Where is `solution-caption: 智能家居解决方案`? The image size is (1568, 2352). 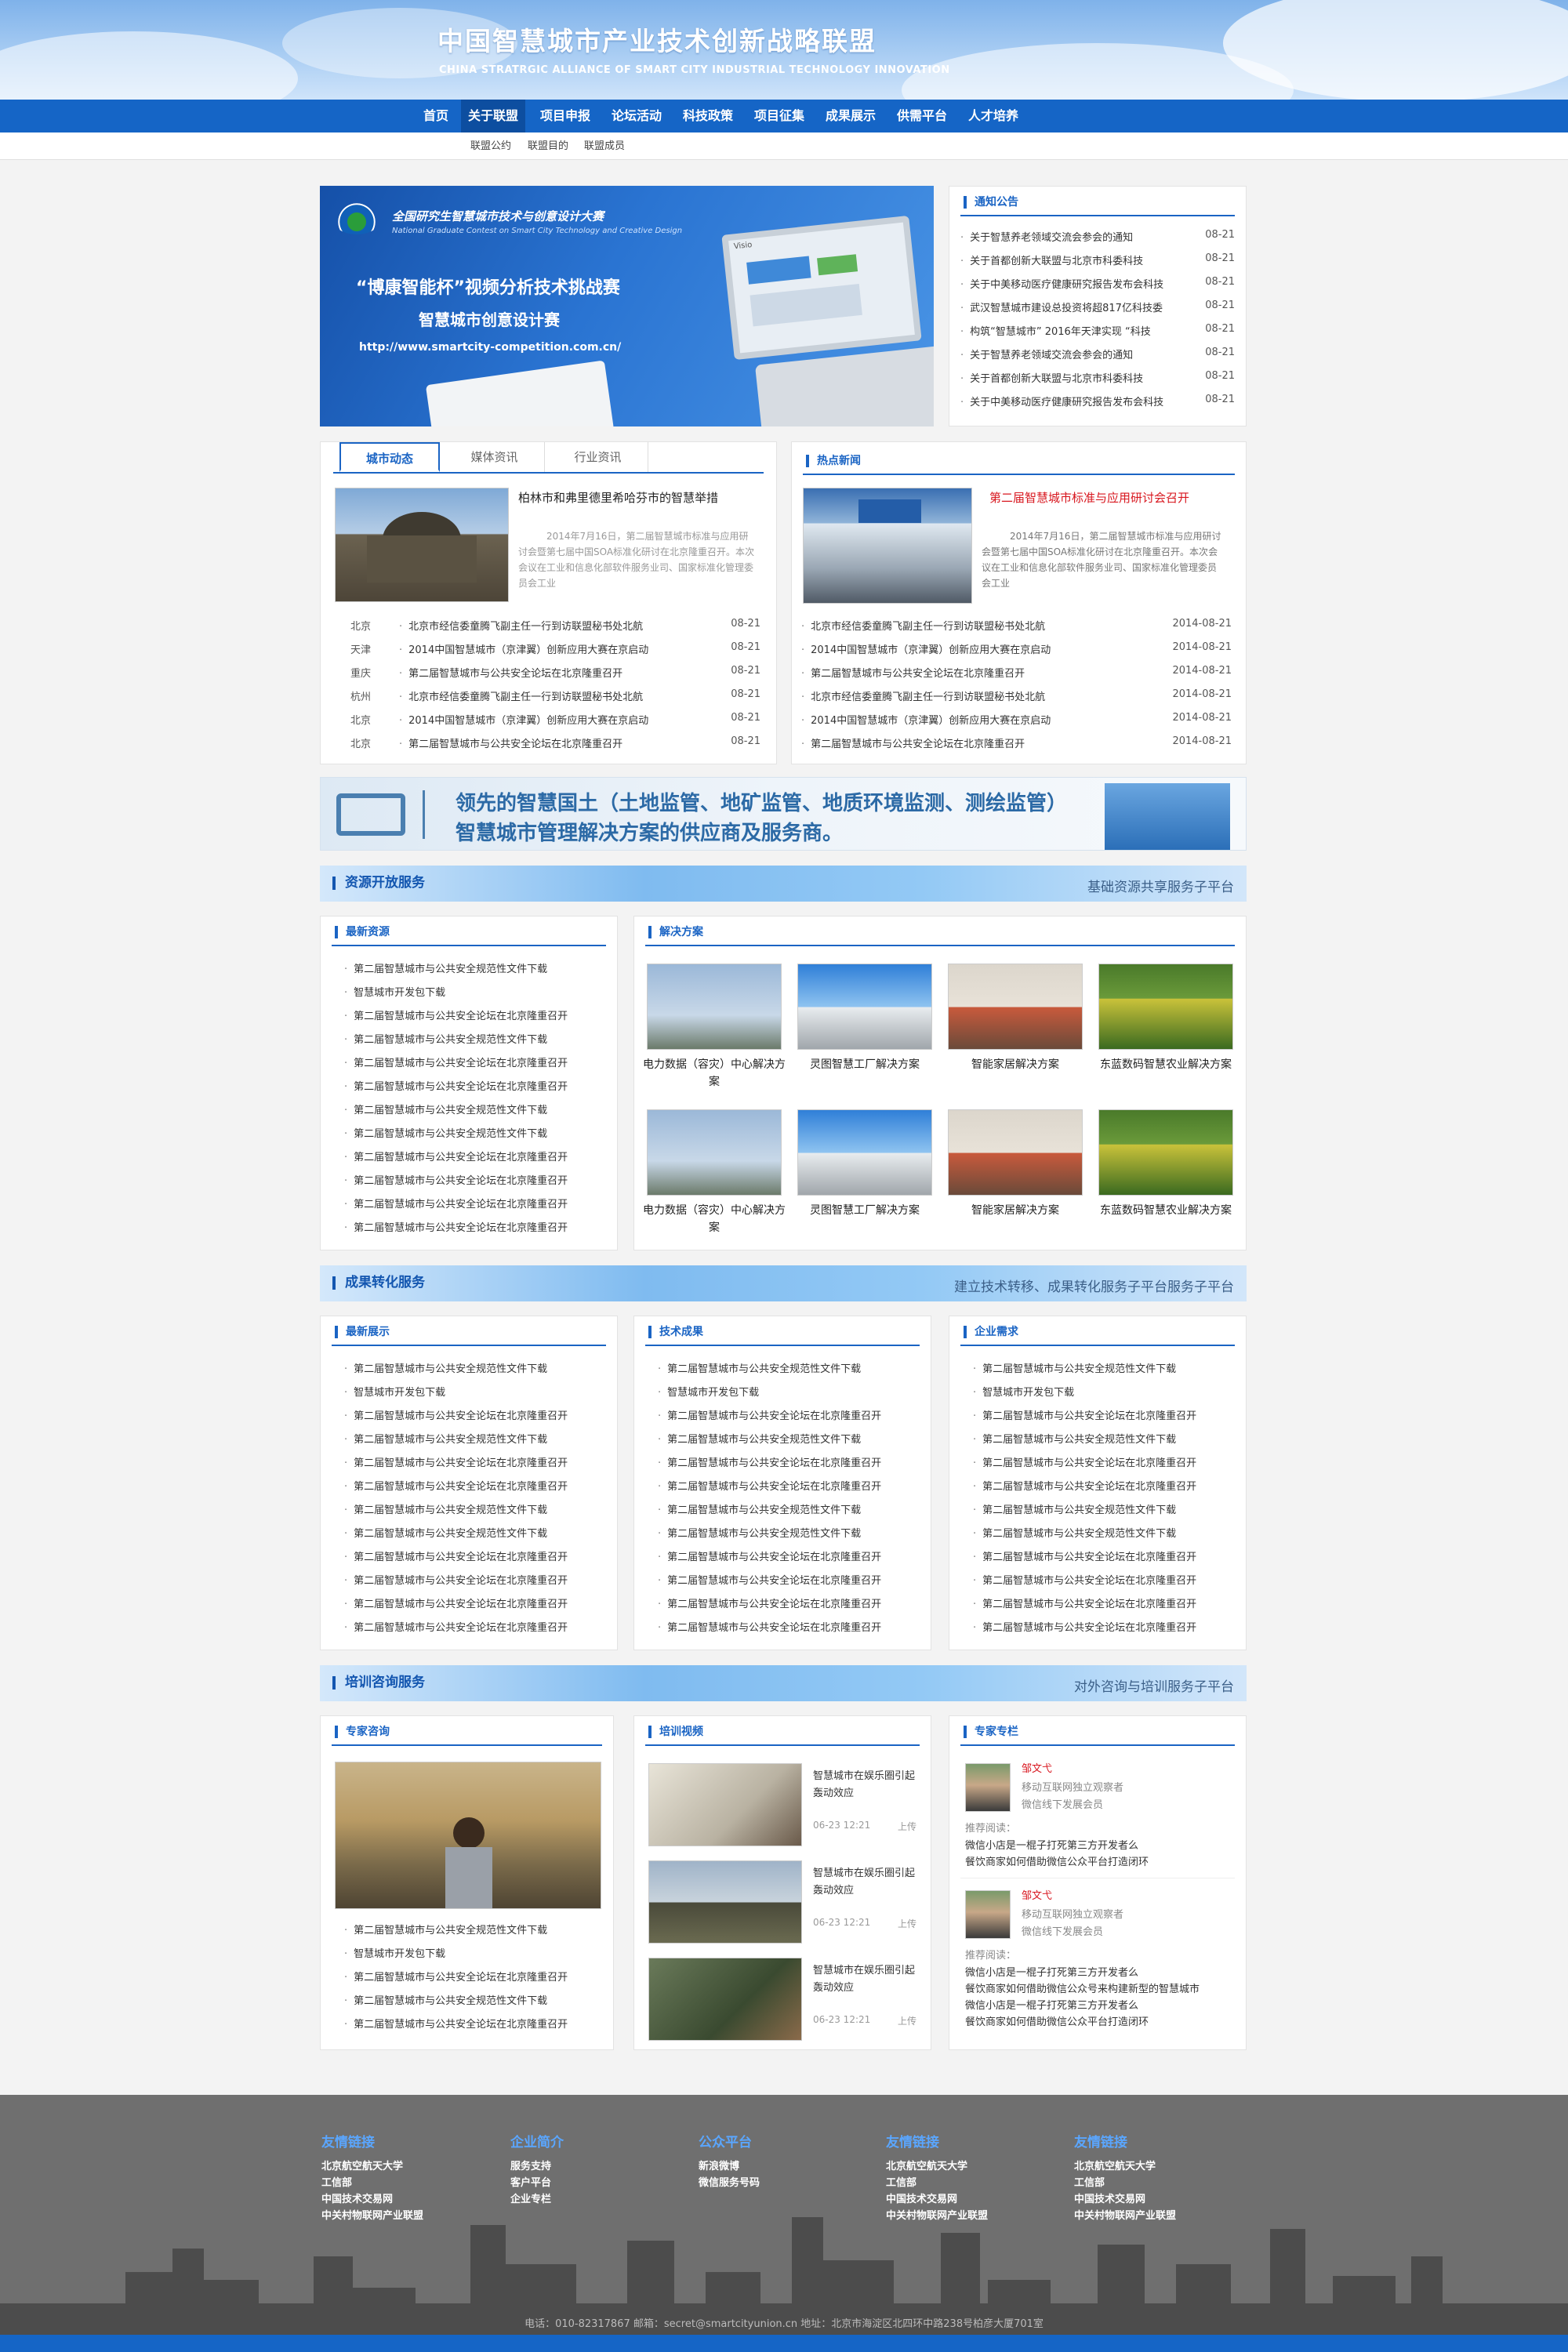
solution-caption: 智能家居解决方案 is located at coordinates (1015, 1210).